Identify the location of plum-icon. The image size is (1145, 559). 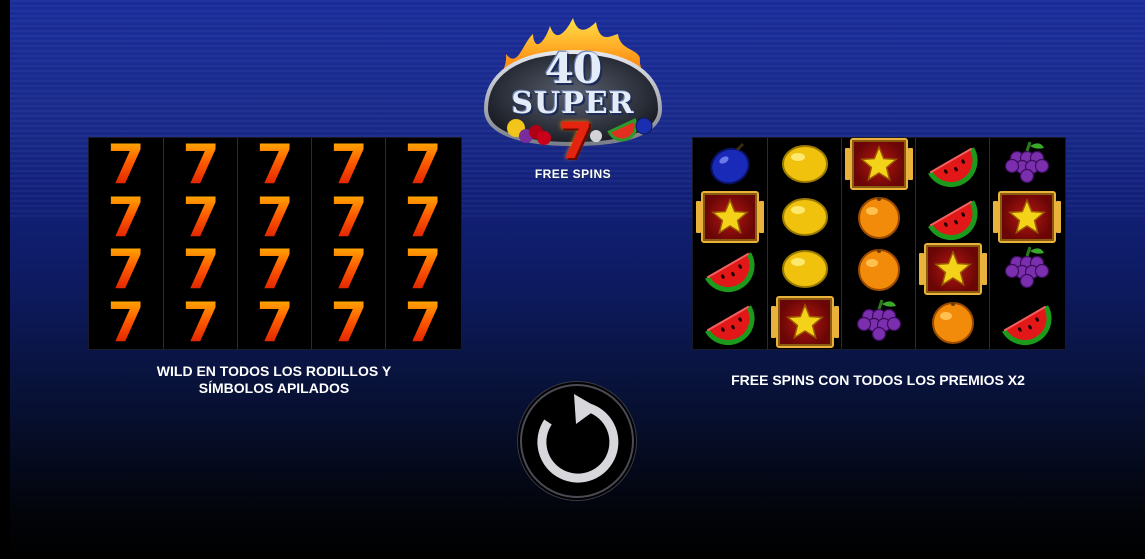
(730, 163).